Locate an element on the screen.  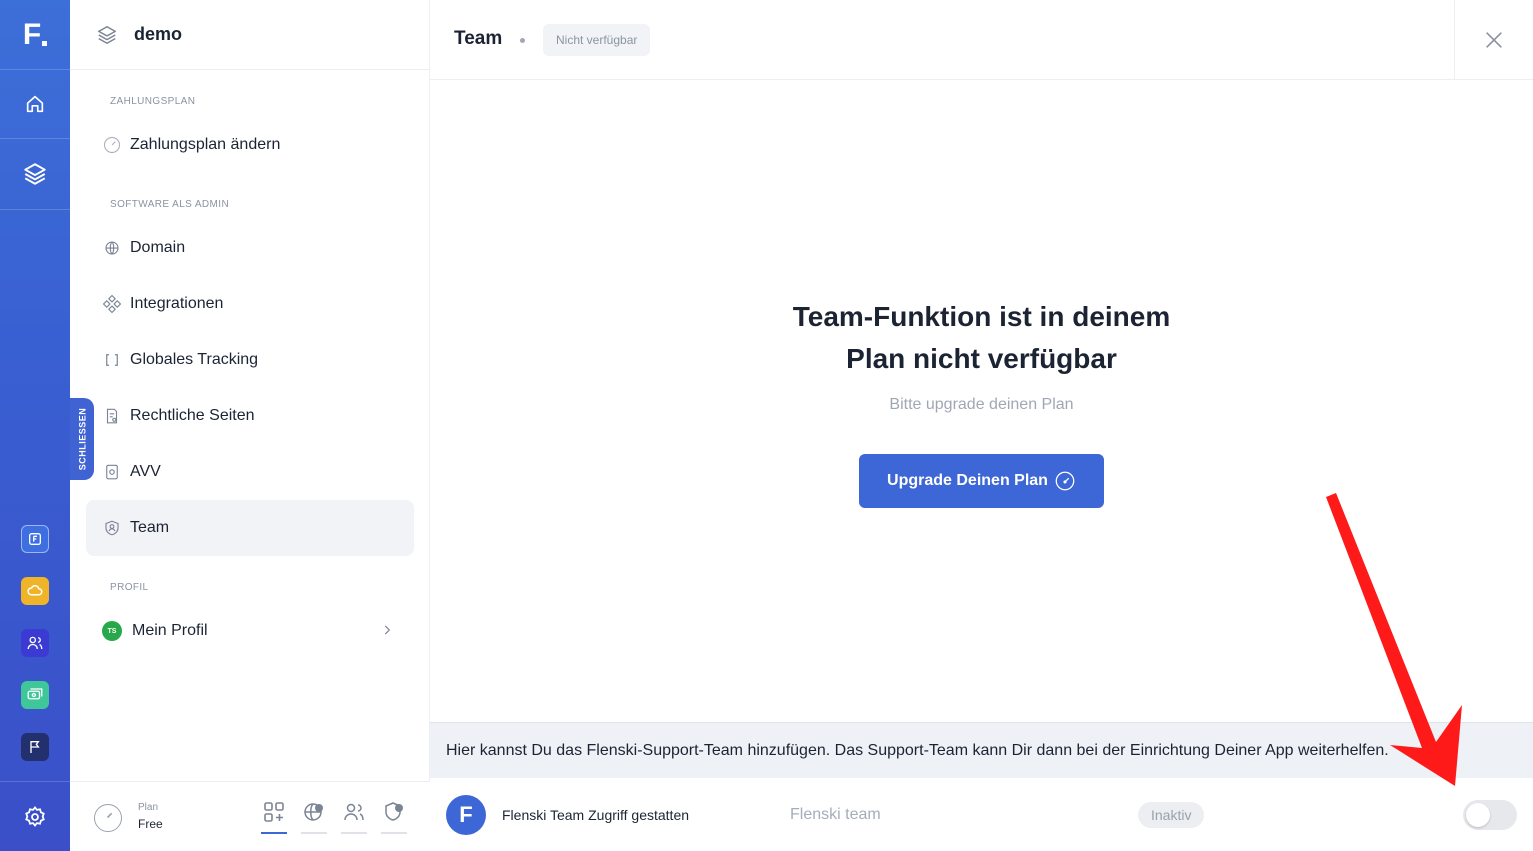
status-badge: Nicht verfügbar is located at coordinates (597, 40).